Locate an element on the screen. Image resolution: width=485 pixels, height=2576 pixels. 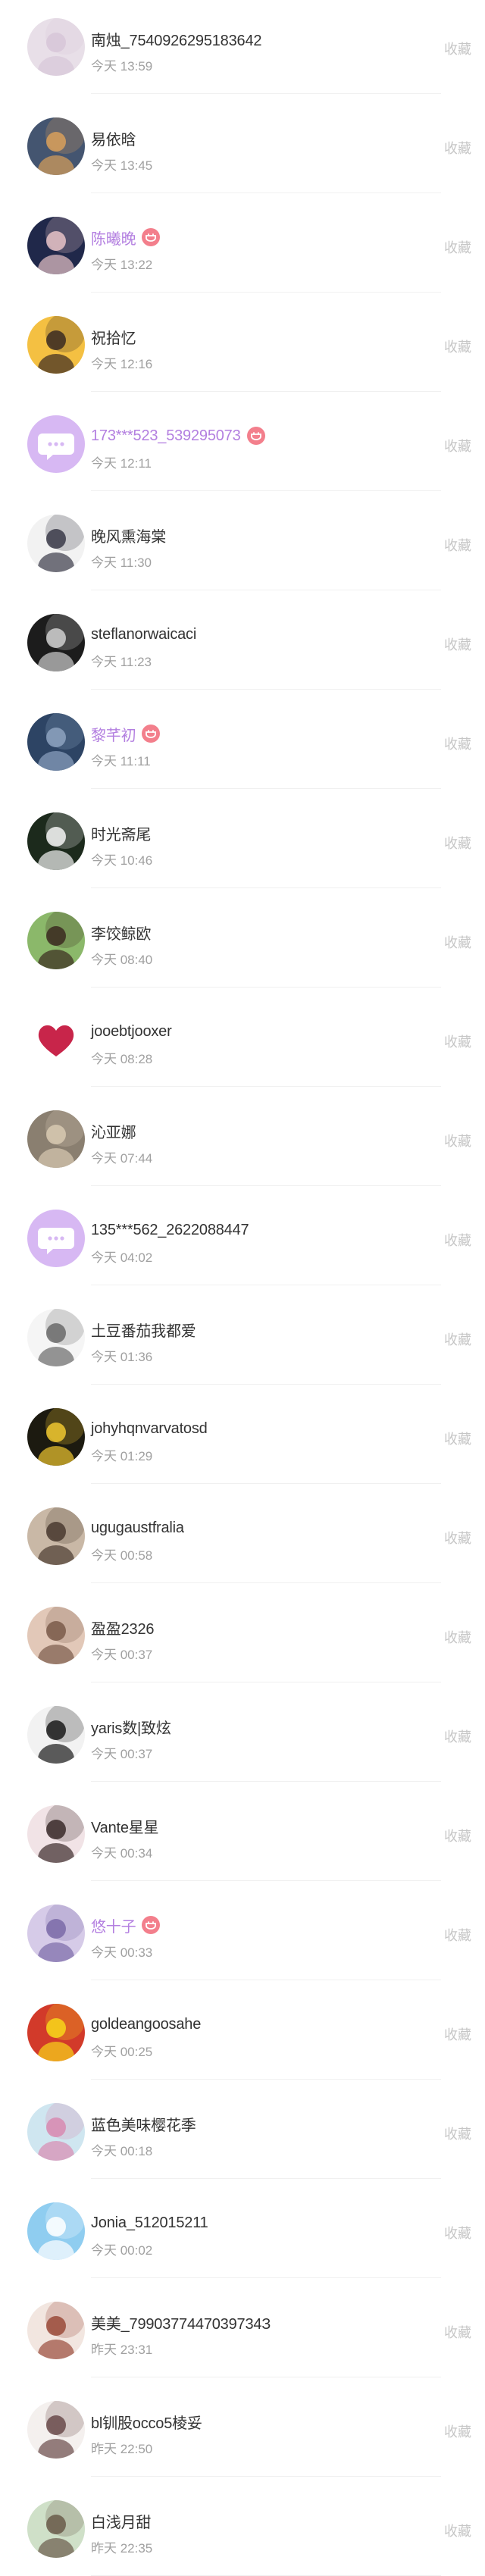
user-name: Jonia_512015211 is located at coordinates (149, 2223).